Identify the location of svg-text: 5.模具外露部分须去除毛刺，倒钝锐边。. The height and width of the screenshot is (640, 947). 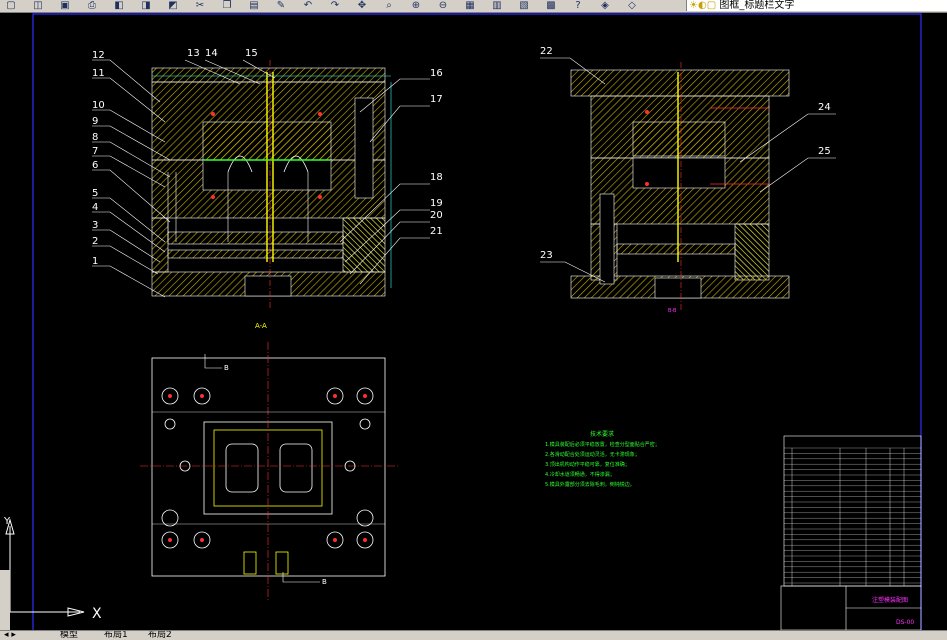
(590, 484).